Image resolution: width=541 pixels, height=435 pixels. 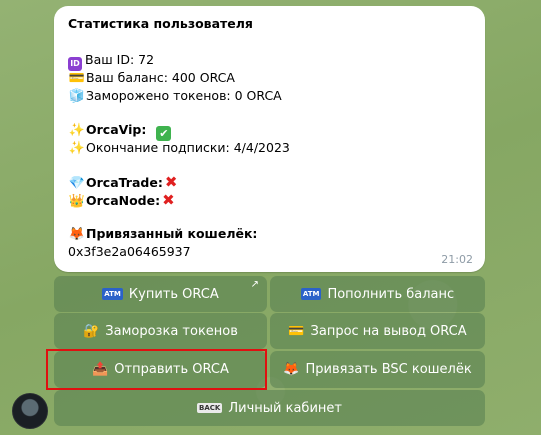 What do you see at coordinates (91, 331) in the screenshot?
I see `lock-key-icon: 🔐` at bounding box center [91, 331].